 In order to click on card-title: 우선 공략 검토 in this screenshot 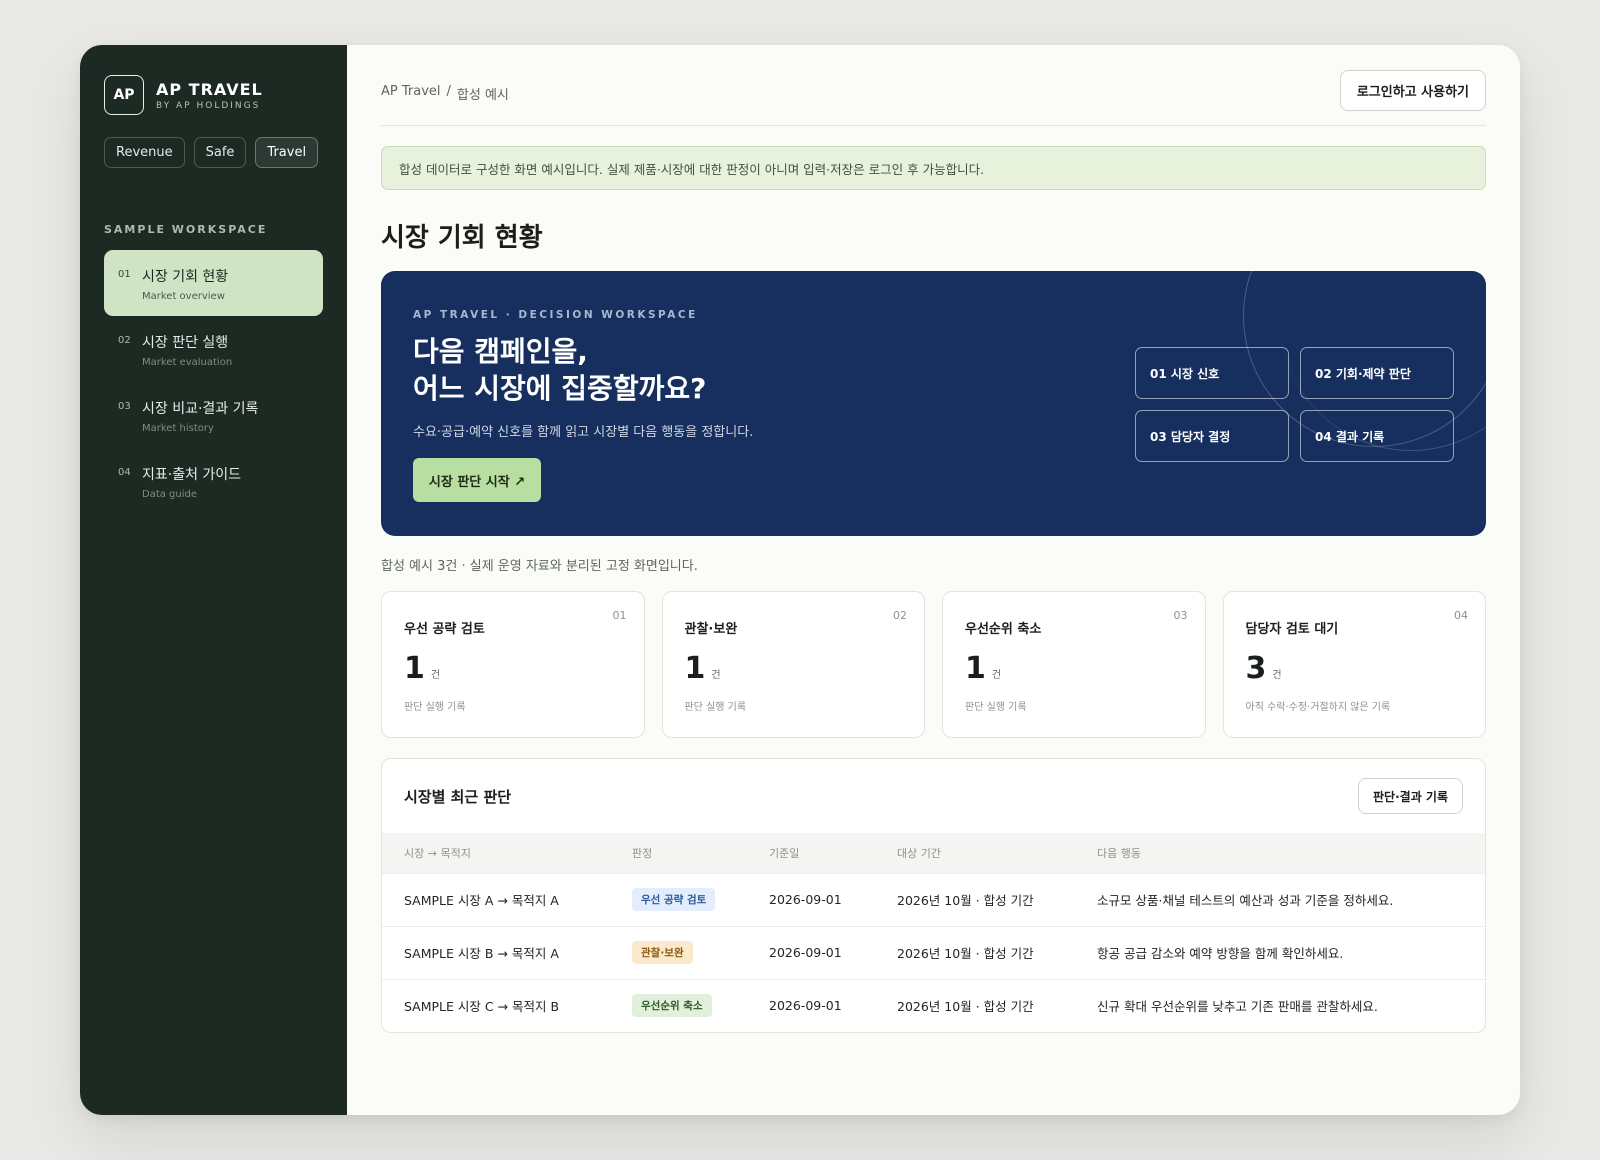, I will do `click(444, 629)`.